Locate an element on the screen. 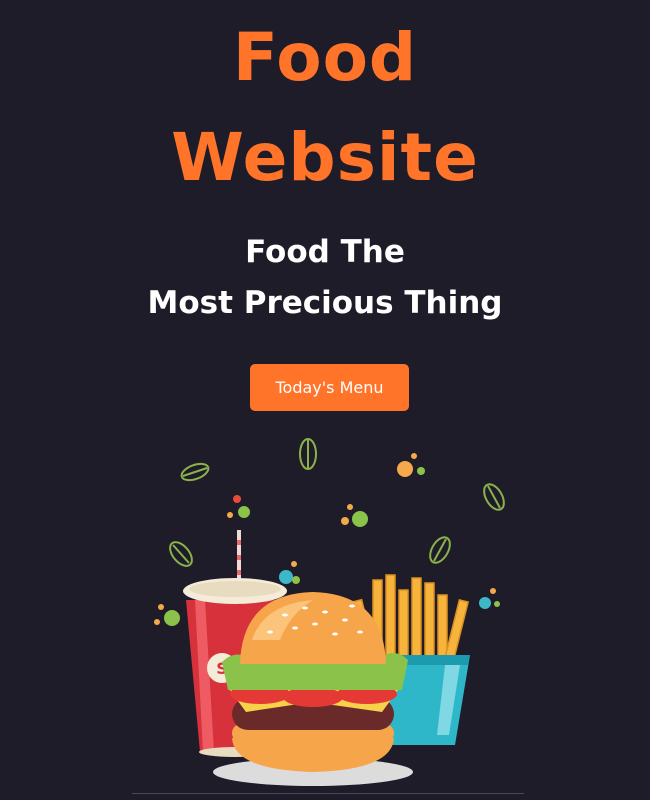  divider-line is located at coordinates (328, 793).